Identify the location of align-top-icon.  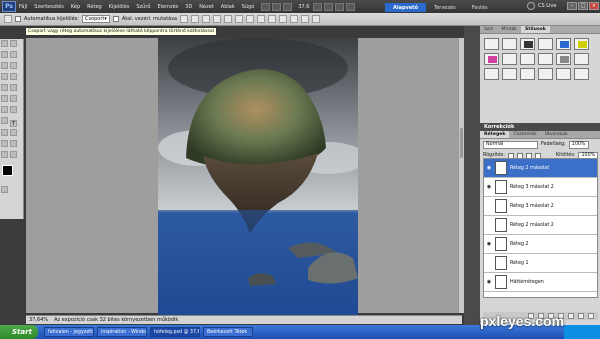
(183, 19).